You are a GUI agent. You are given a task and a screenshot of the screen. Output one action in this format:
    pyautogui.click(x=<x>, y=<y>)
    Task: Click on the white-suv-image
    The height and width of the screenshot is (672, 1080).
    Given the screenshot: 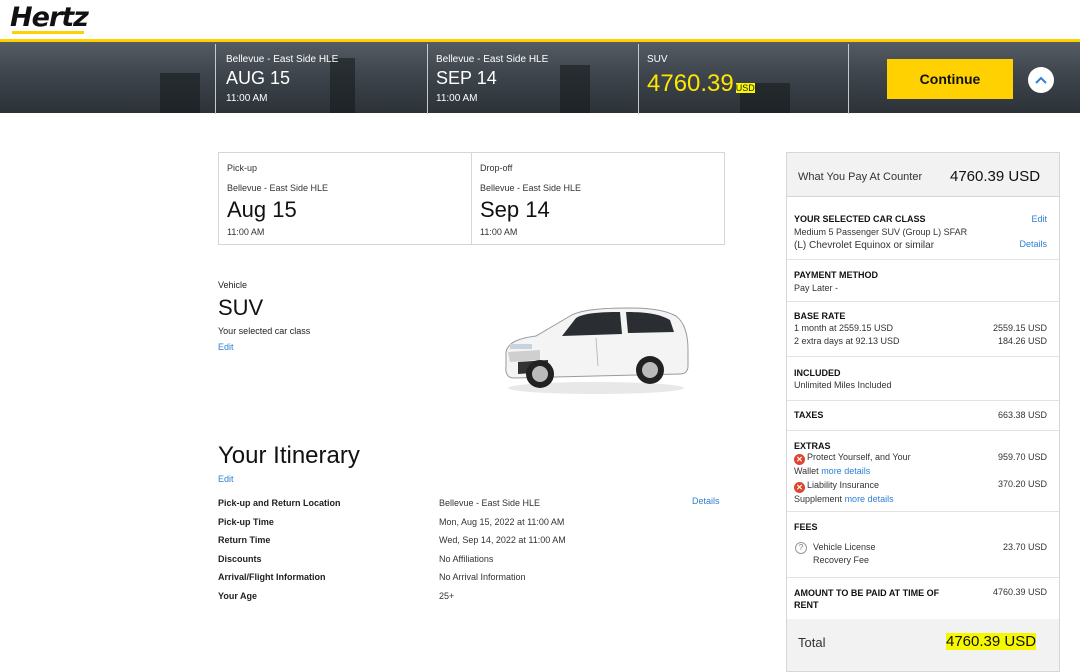 What is the action you would take?
    pyautogui.click(x=596, y=347)
    